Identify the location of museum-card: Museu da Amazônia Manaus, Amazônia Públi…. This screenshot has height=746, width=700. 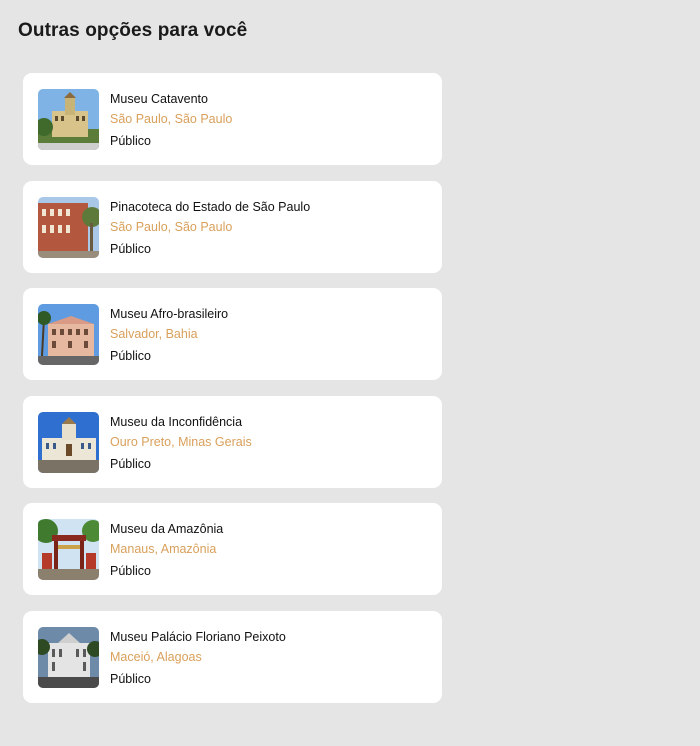
(232, 549).